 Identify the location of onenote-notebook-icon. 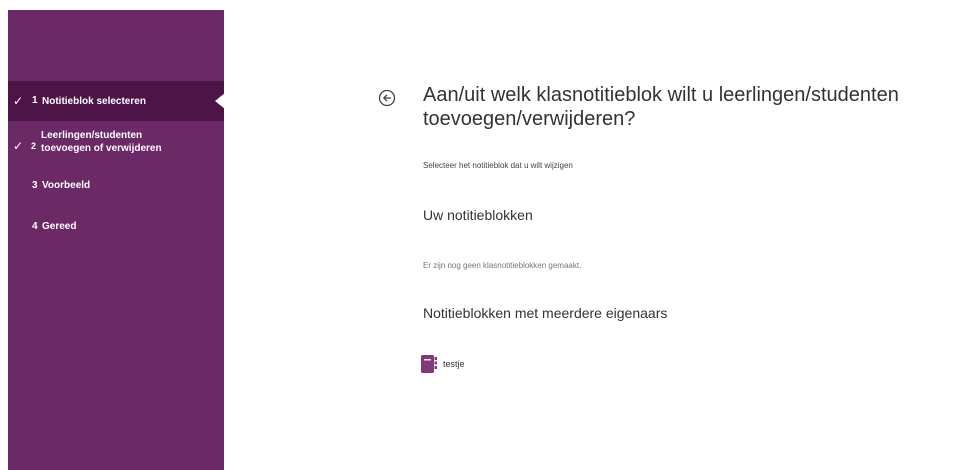
(429, 364).